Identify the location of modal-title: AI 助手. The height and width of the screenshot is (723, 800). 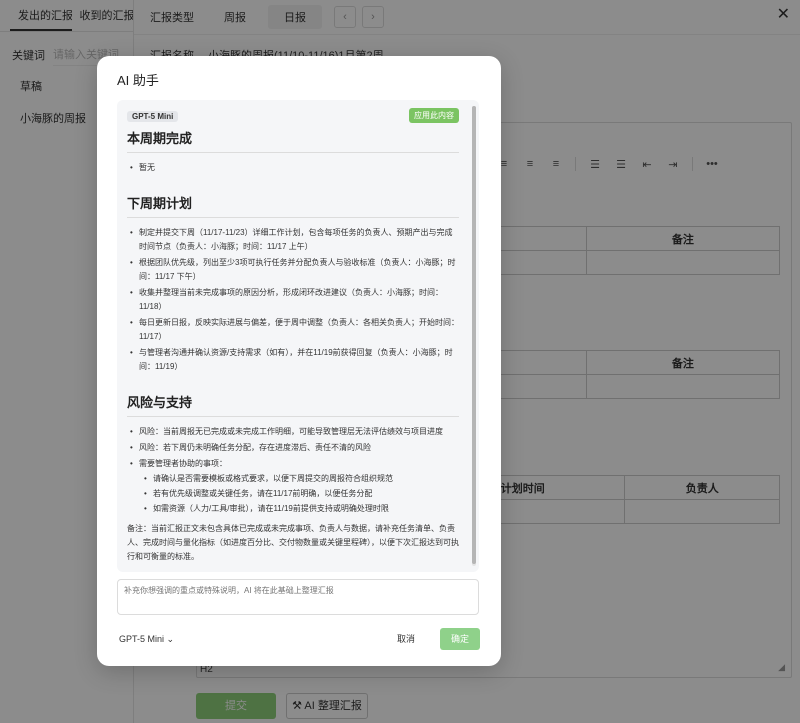
(138, 80).